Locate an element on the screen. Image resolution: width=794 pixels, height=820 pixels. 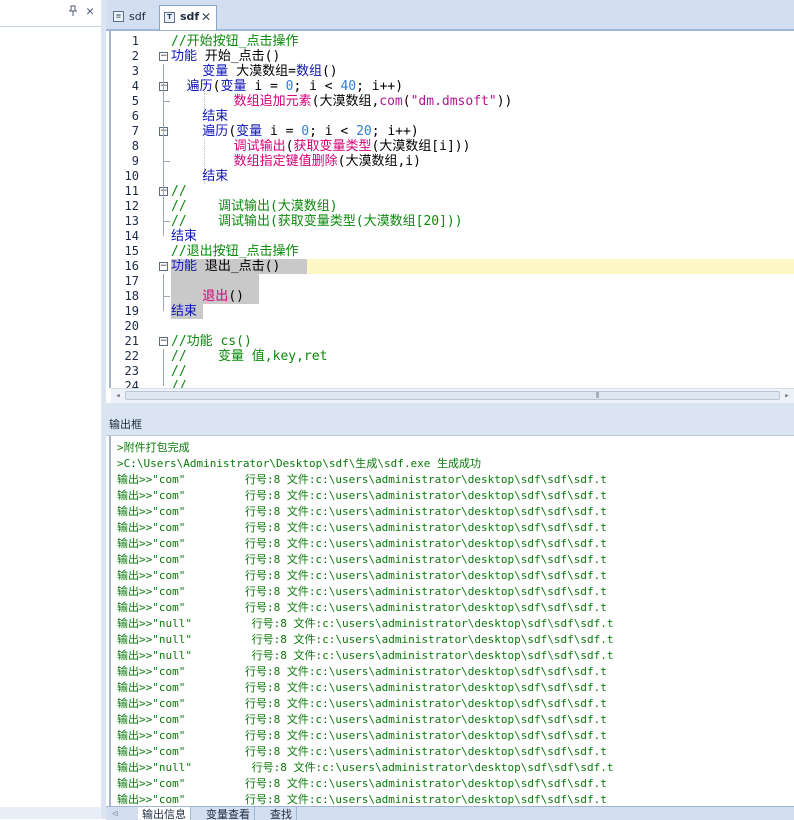
line-number: 22 is located at coordinates (131, 356).